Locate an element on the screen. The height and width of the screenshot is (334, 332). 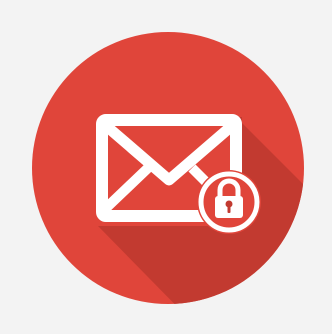
padlock-icon is located at coordinates (229, 202).